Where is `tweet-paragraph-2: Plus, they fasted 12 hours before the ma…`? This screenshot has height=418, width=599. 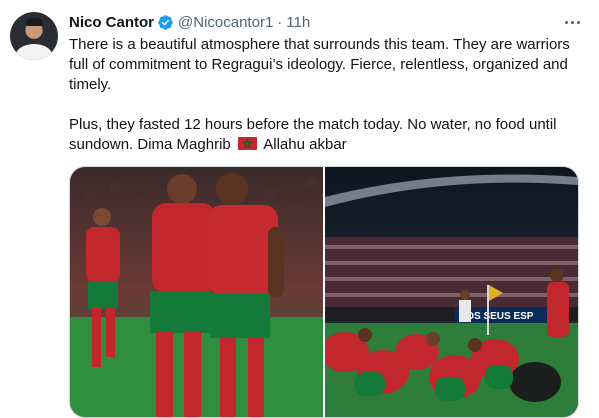 tweet-paragraph-2: Plus, they fasted 12 hours before the ma… is located at coordinates (325, 135).